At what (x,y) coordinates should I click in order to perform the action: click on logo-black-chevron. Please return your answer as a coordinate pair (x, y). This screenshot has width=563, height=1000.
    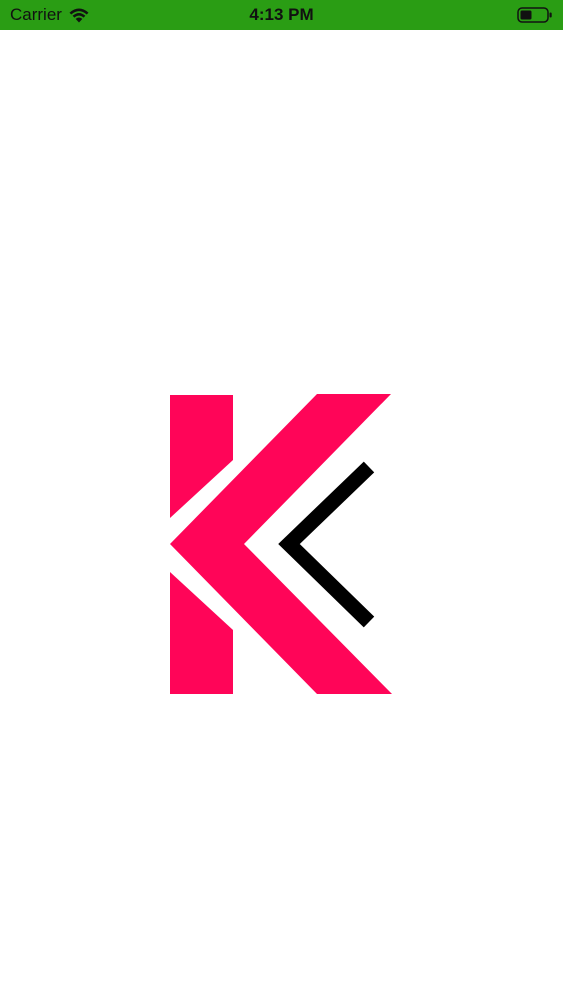
    Looking at the image, I should click on (326, 544).